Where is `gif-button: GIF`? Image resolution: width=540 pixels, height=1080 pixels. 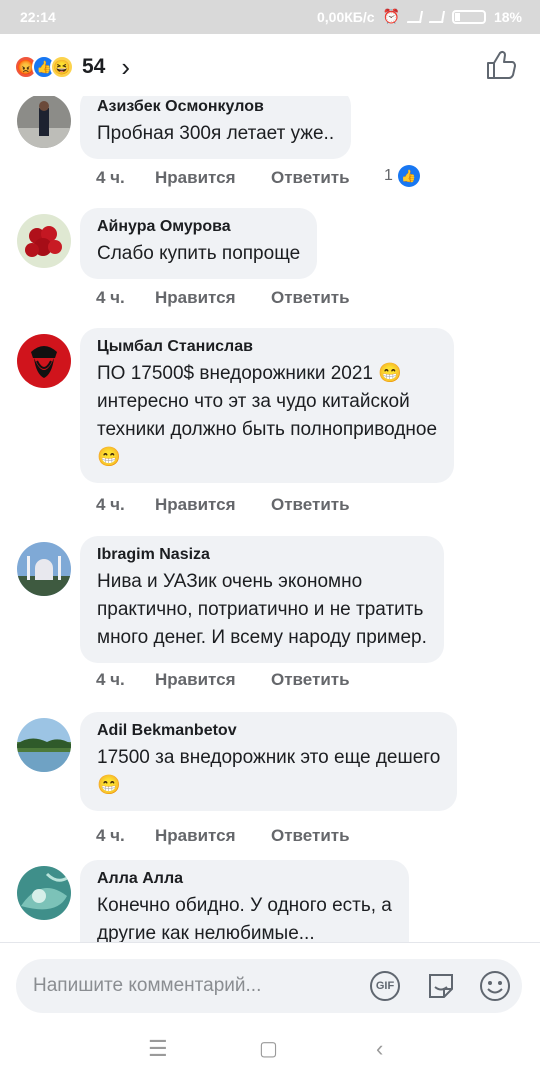 gif-button: GIF is located at coordinates (385, 986).